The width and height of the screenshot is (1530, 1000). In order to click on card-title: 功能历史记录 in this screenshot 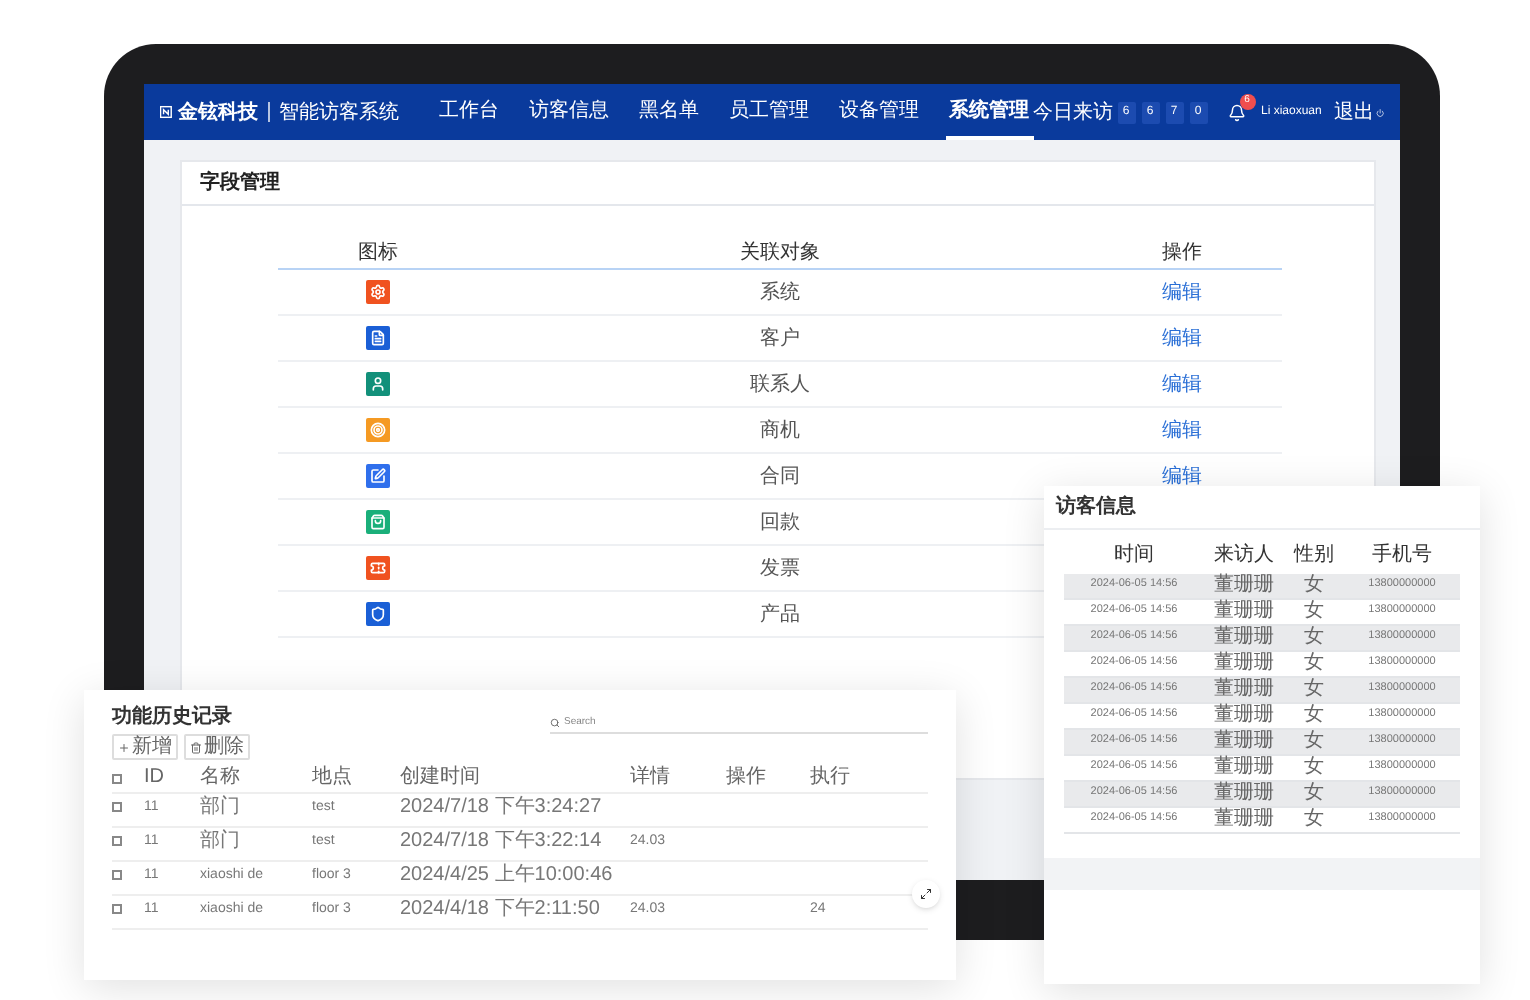, I will do `click(173, 717)`.